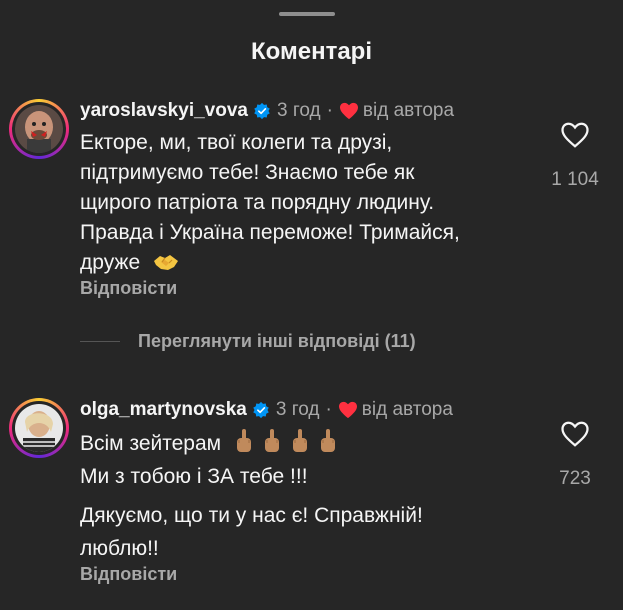 Image resolution: width=623 pixels, height=610 pixels. What do you see at coordinates (257, 202) in the screenshot?
I see `comment-line: щирого патріота та порядну людину.` at bounding box center [257, 202].